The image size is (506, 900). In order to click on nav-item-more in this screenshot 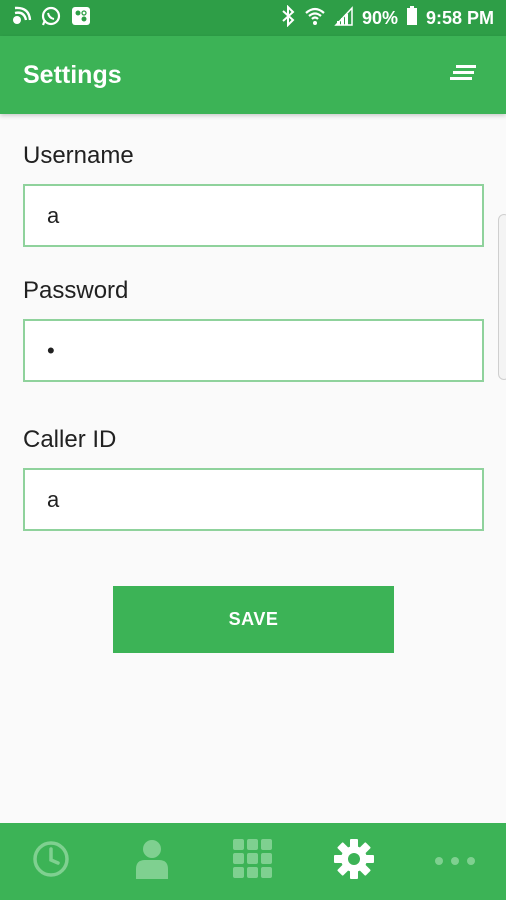, I will do `click(455, 861)`.